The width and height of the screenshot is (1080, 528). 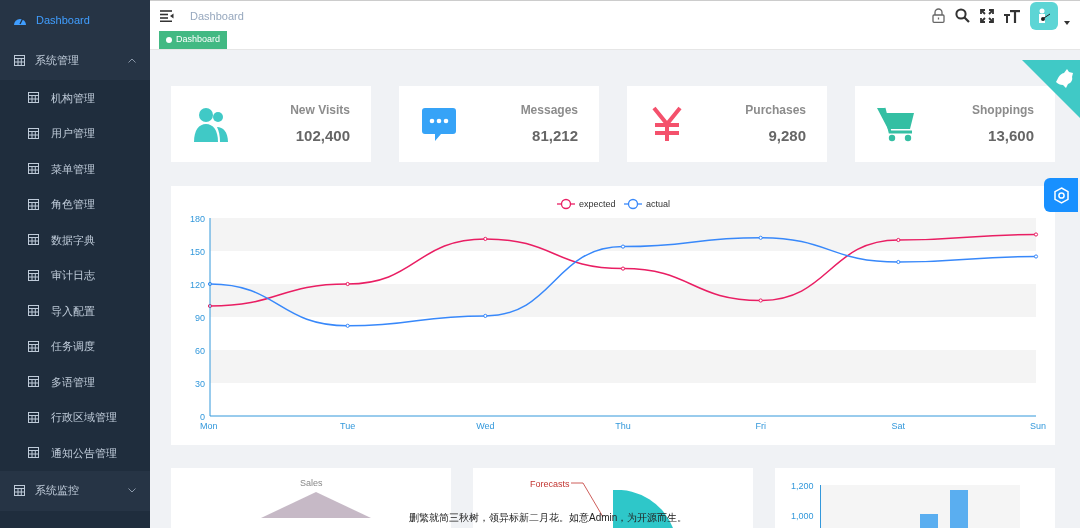 What do you see at coordinates (597, 204) in the screenshot?
I see `legend-label: expected` at bounding box center [597, 204].